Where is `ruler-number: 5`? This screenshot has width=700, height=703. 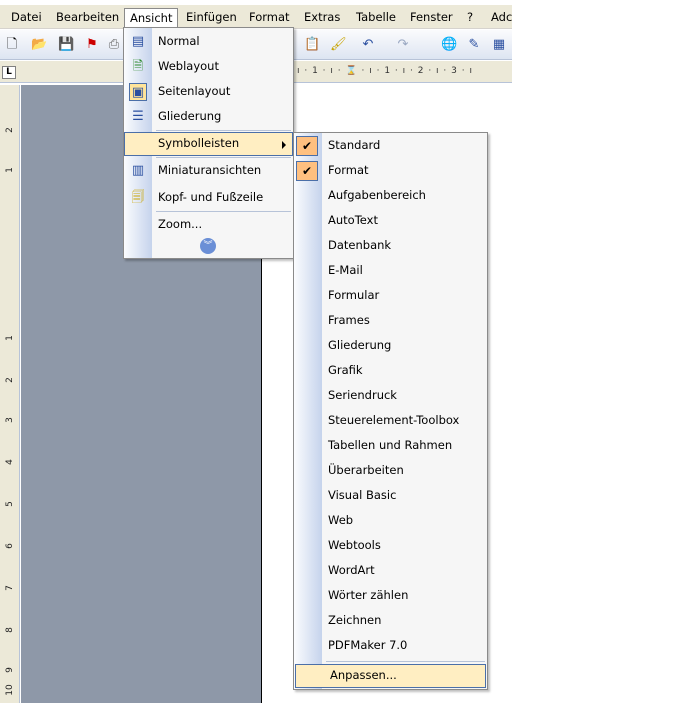 ruler-number: 5 is located at coordinates (10, 504).